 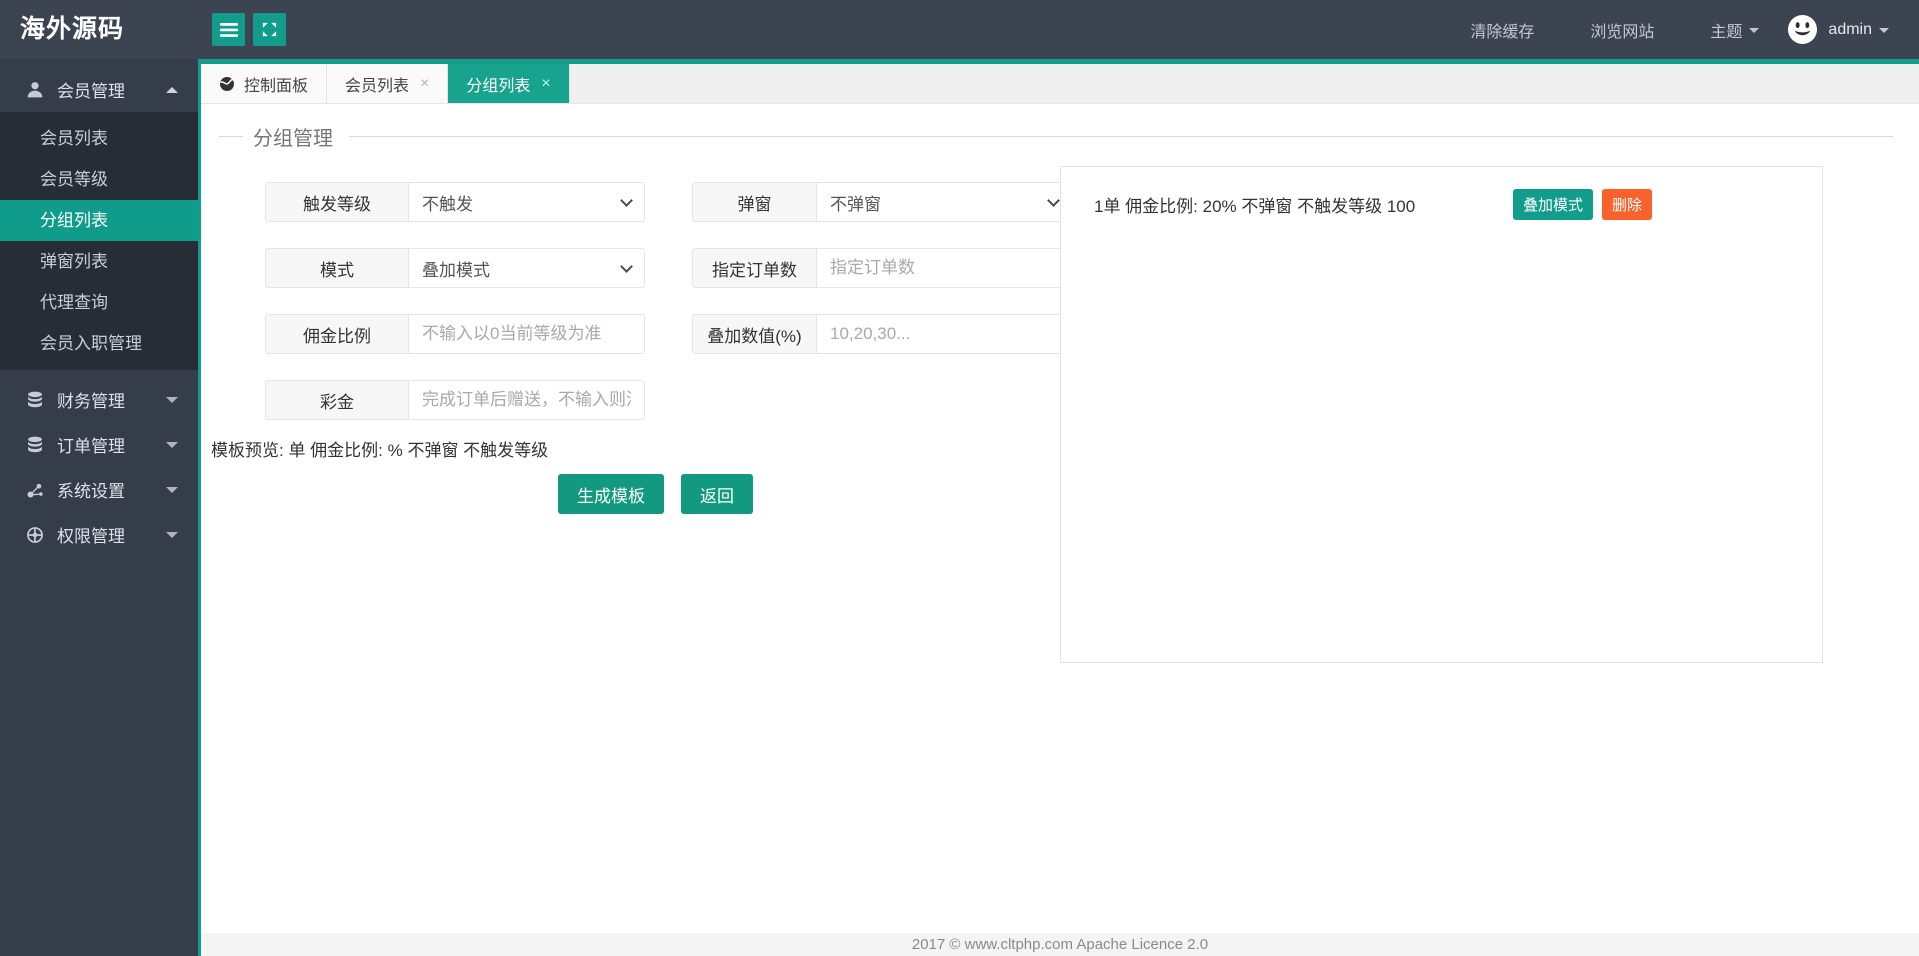 What do you see at coordinates (35, 535) in the screenshot?
I see `globe-icon` at bounding box center [35, 535].